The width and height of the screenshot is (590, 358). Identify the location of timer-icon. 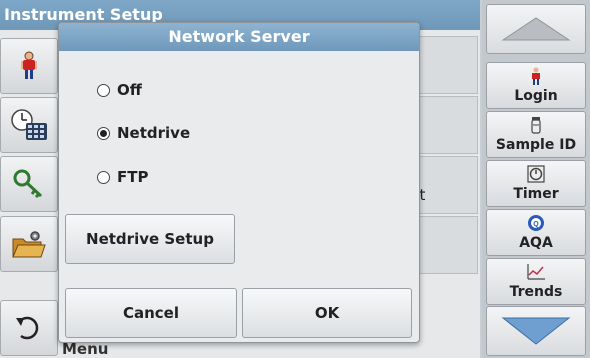
(536, 174).